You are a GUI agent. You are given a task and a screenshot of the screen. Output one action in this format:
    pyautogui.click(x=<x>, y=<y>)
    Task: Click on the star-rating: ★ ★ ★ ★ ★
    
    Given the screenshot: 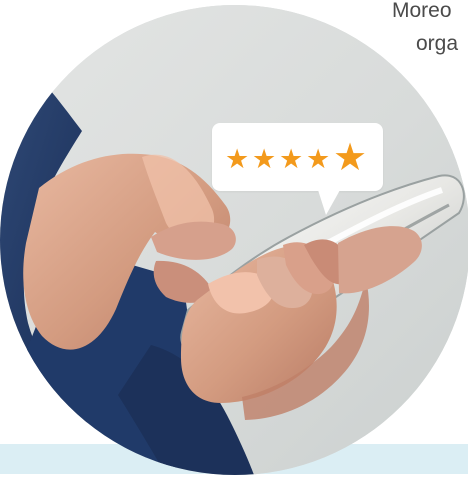 What is the action you would take?
    pyautogui.click(x=300, y=157)
    